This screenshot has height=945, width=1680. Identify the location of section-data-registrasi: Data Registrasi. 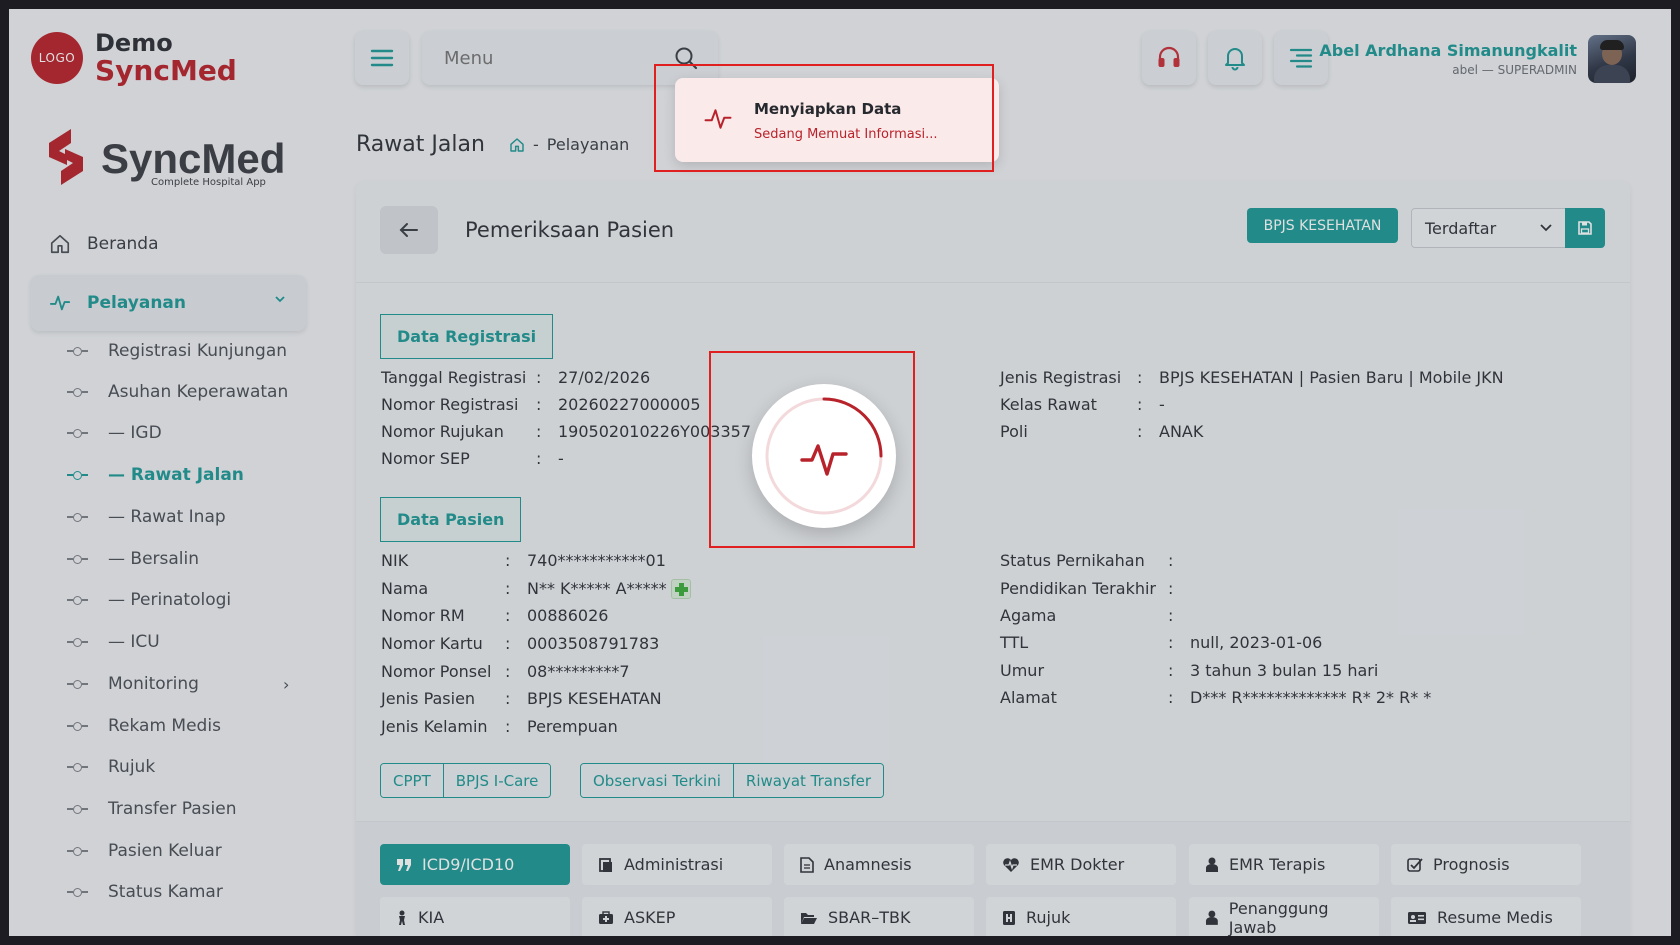
(467, 336).